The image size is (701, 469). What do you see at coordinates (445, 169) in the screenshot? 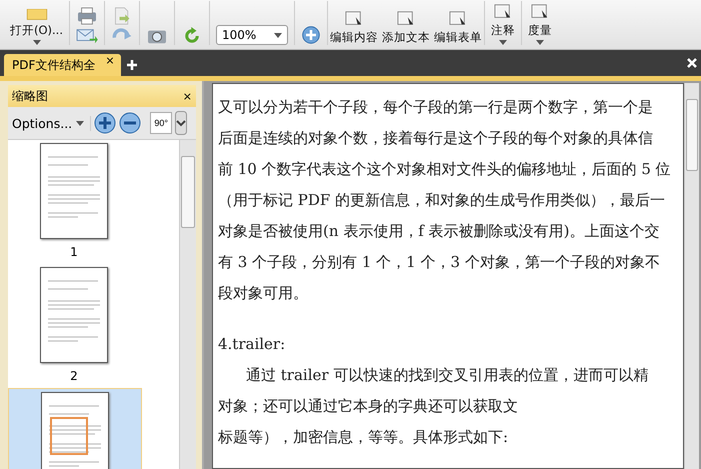
I see `text-line: 前 10 个数字代表这个这个对象相对文件头的偏移地址，后面的 5 位` at bounding box center [445, 169].